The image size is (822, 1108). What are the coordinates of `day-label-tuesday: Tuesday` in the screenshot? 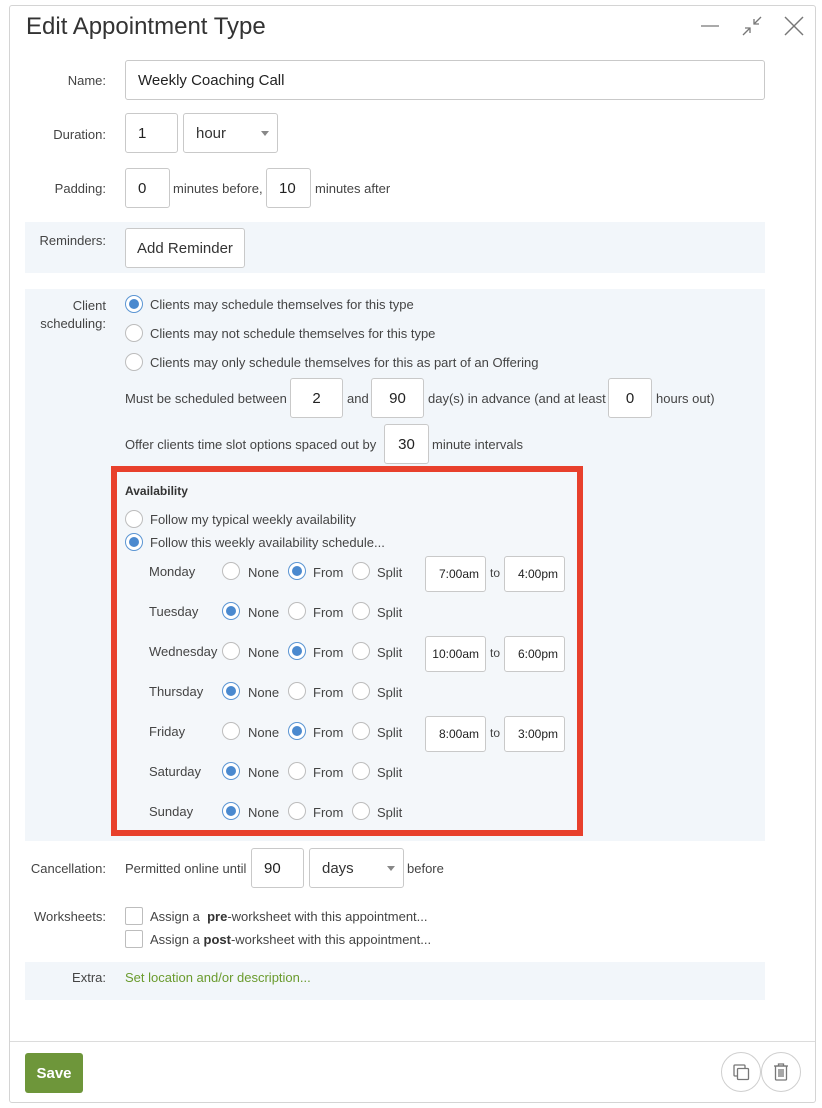 It's located at (174, 611).